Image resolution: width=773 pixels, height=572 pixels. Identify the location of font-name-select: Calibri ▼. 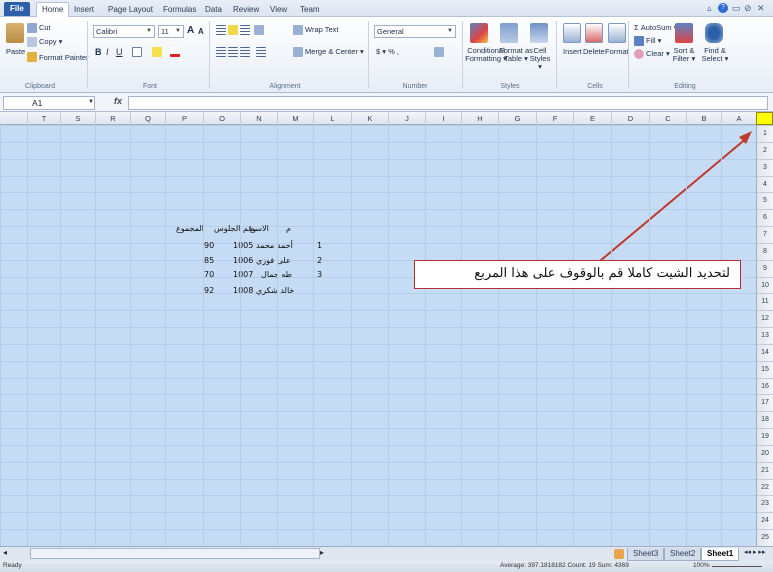
(124, 31).